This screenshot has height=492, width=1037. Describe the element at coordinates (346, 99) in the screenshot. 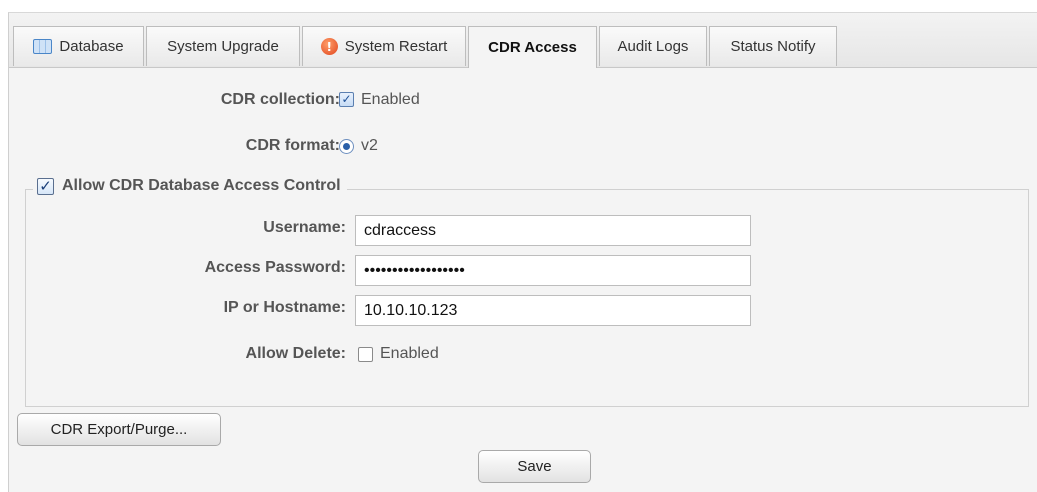

I see `cdr-collection-checkbox: ✓` at that location.